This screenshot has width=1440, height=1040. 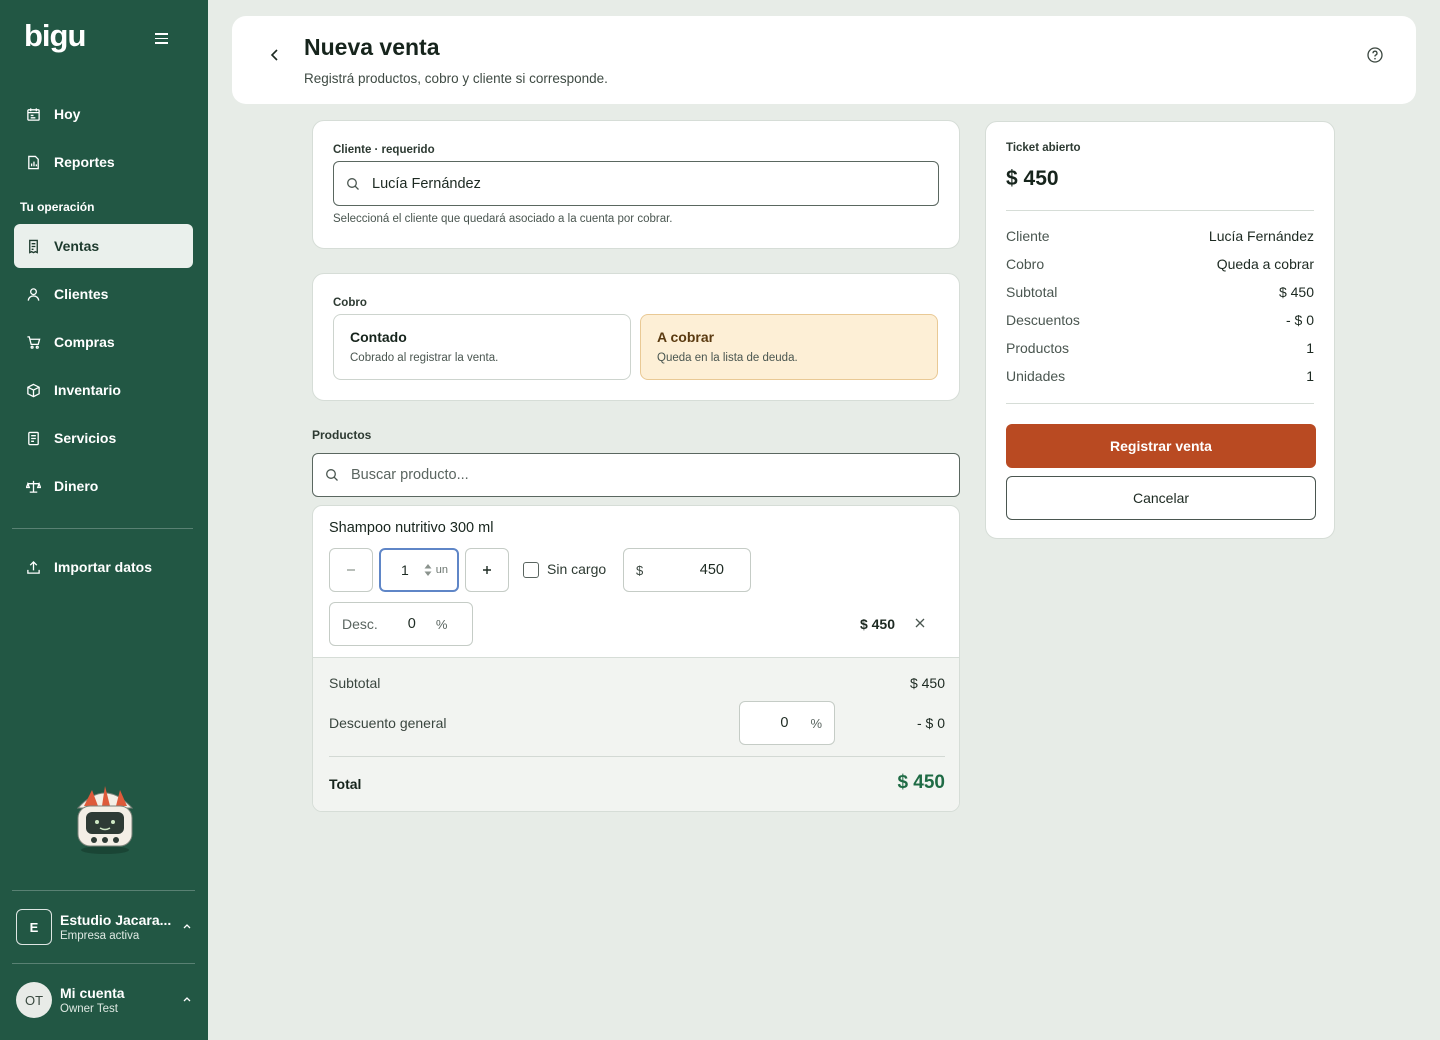 I want to click on quantity-input: 1 un, so click(x=419, y=570).